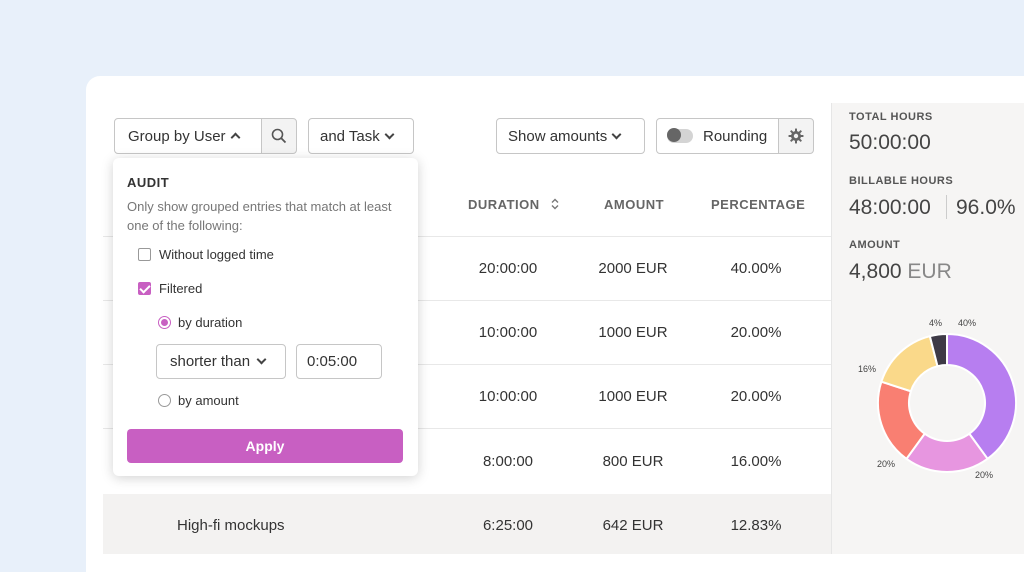 The width and height of the screenshot is (1024, 572). What do you see at coordinates (936, 323) in the screenshot?
I see `donut-label: 4%` at bounding box center [936, 323].